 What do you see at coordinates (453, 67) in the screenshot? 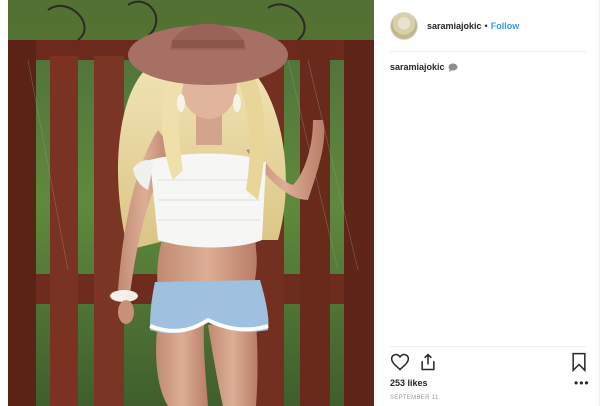
I see `speech-bubble-icon` at bounding box center [453, 67].